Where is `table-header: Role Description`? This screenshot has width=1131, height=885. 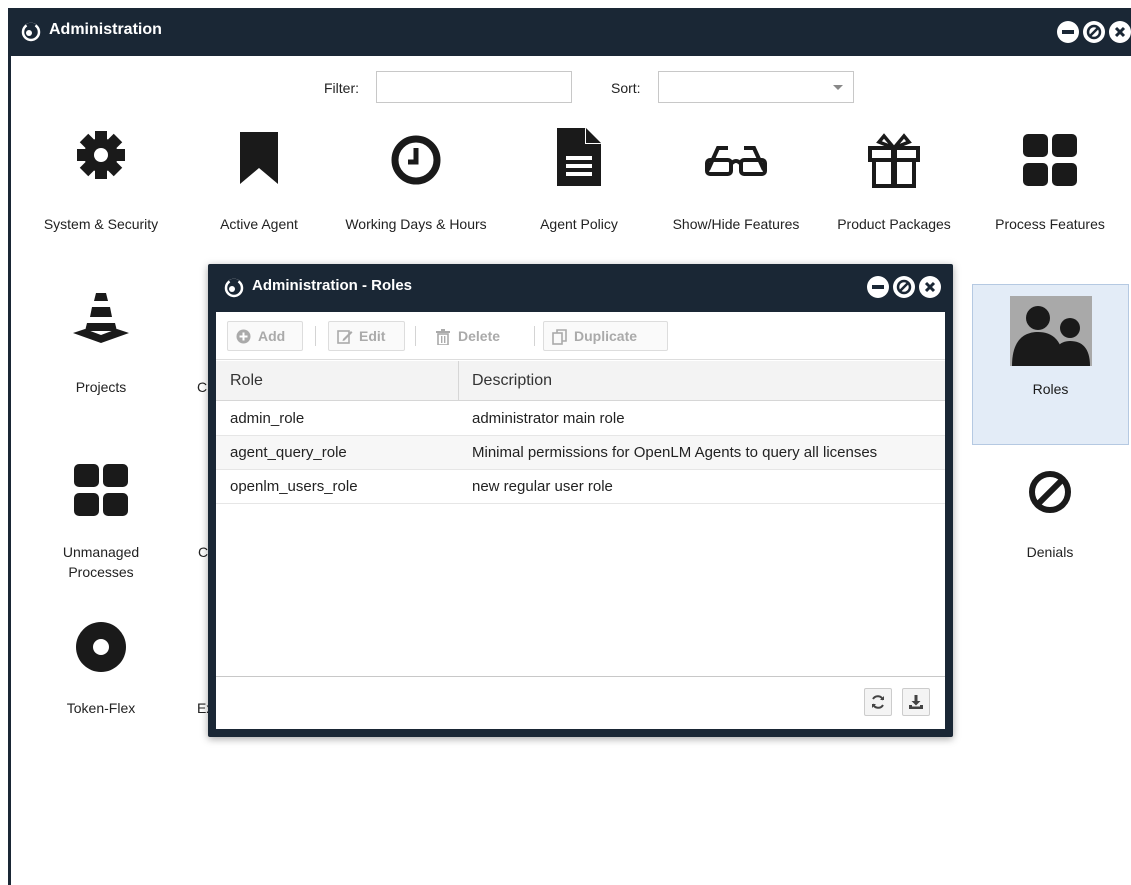
table-header: Role Description is located at coordinates (580, 381).